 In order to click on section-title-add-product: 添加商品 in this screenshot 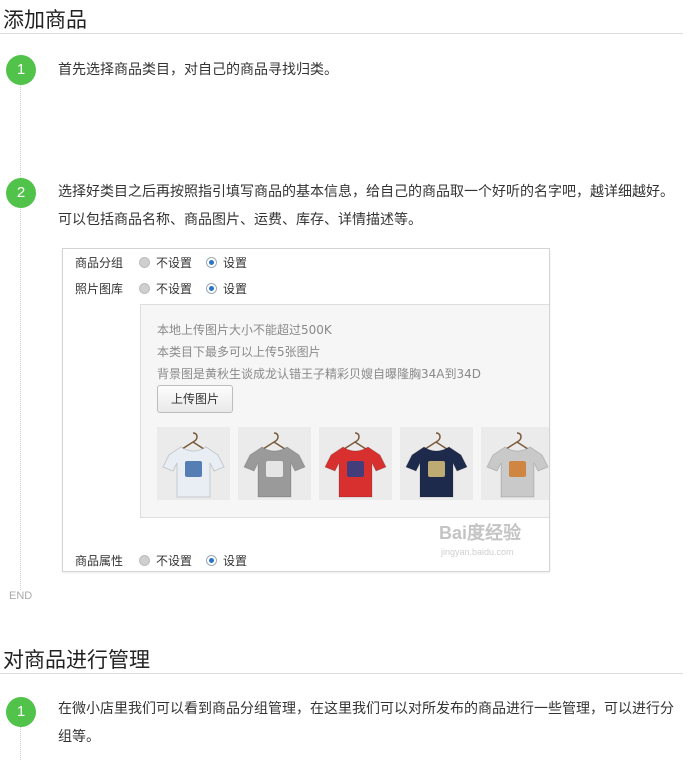, I will do `click(45, 20)`.